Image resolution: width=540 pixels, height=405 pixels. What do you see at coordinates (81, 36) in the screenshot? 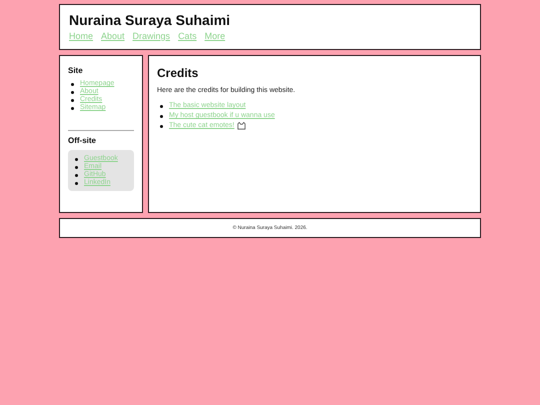
I see `nav-link: Home` at bounding box center [81, 36].